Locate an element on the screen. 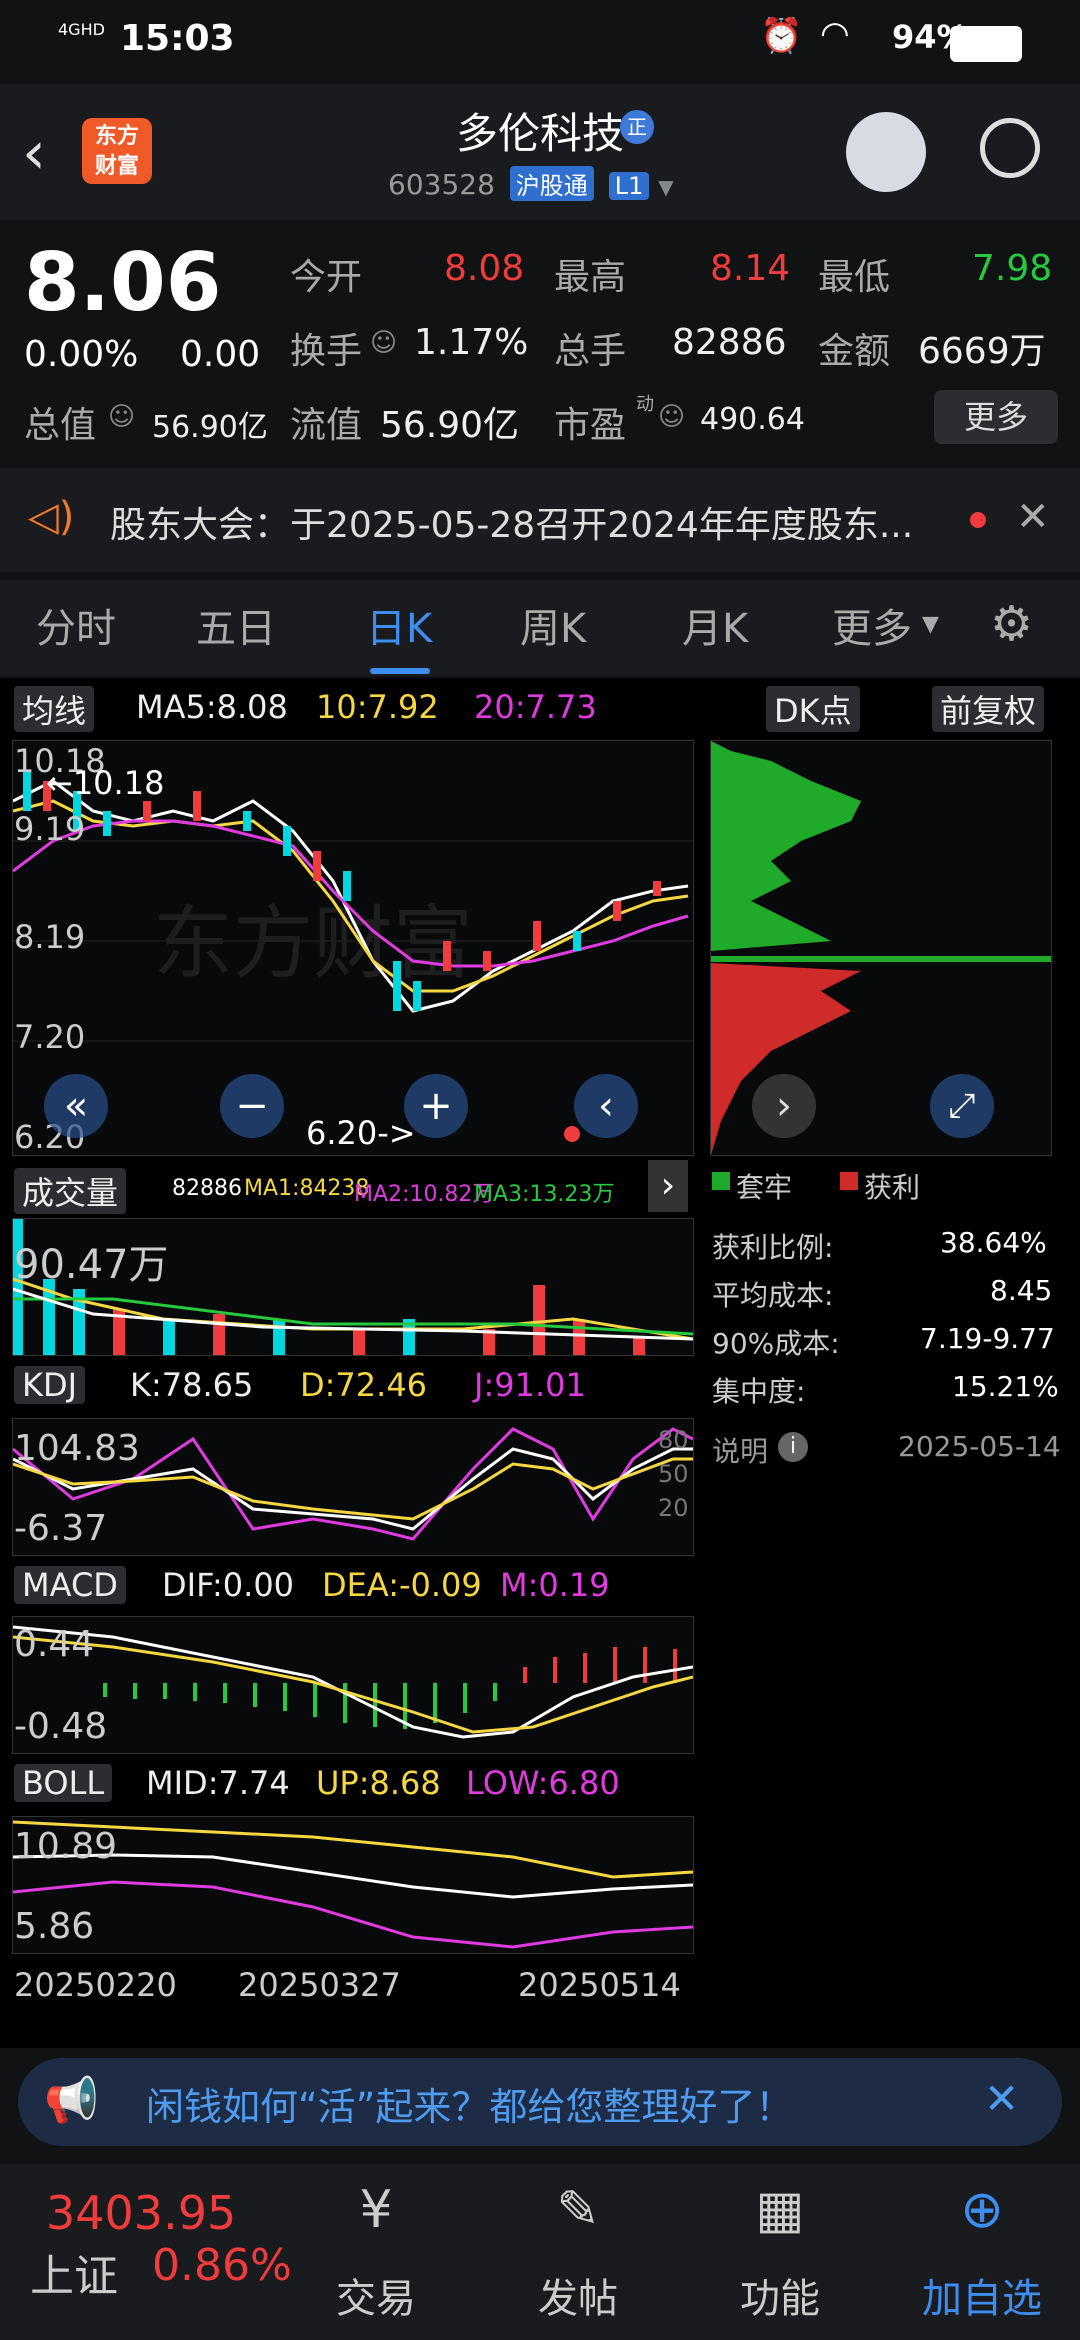 The height and width of the screenshot is (2340, 1080). adjust-button: 前复权 is located at coordinates (988, 709).